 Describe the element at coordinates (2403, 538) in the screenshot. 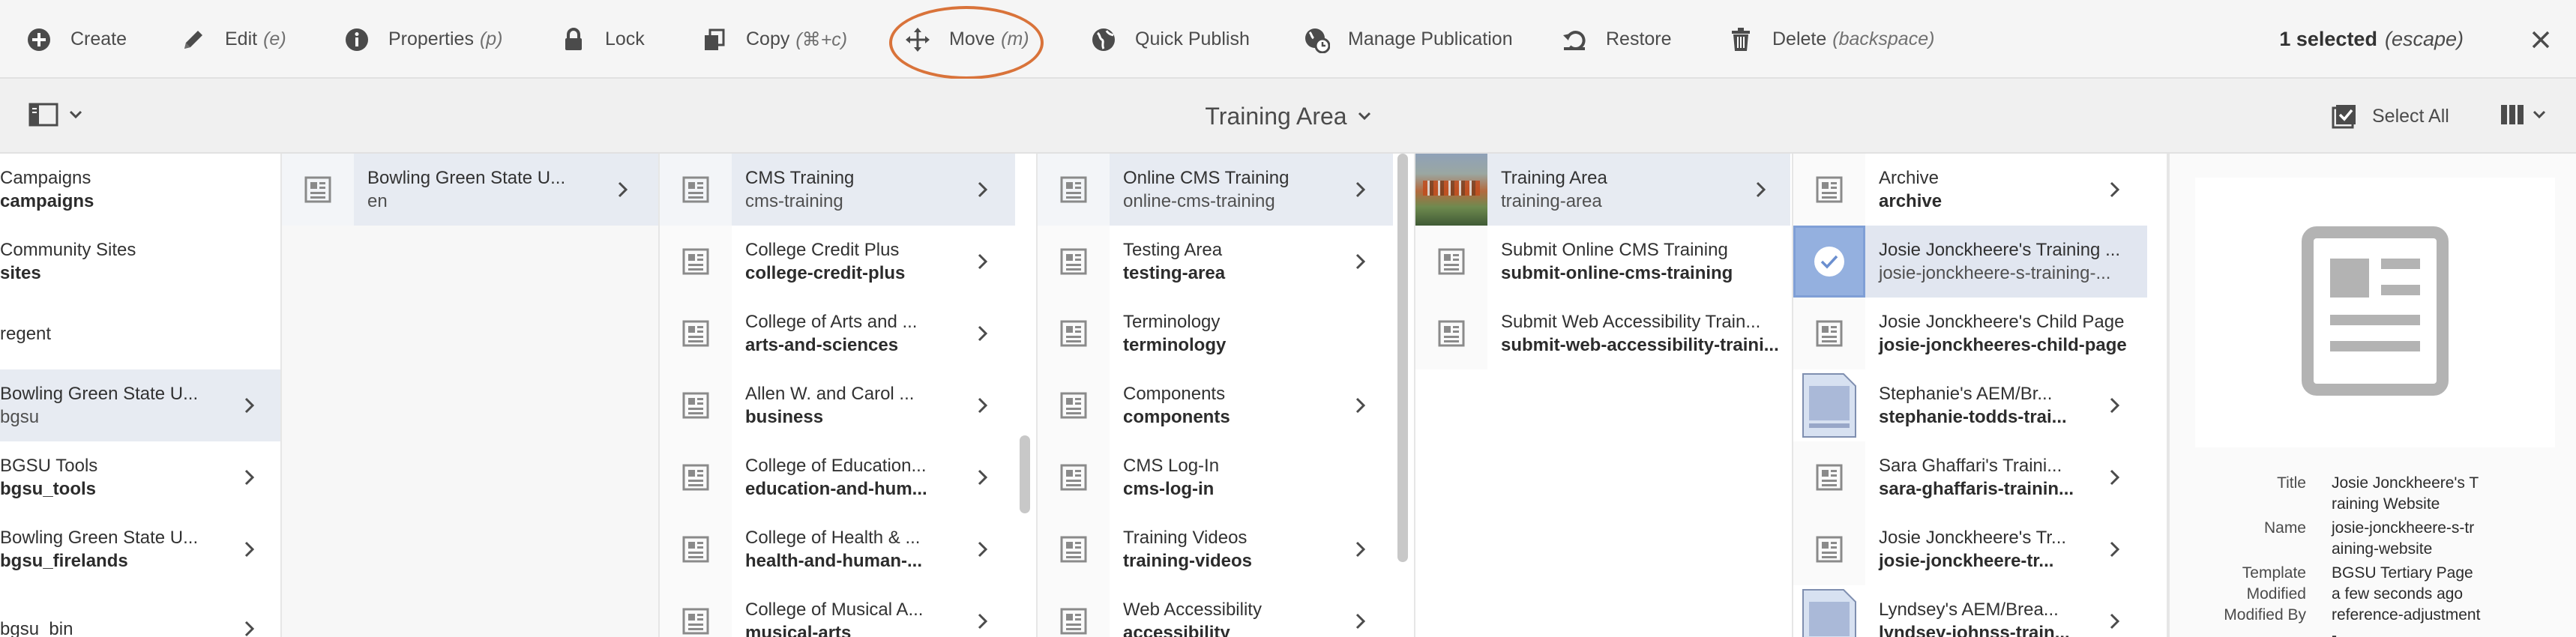

I see `meta-value: josie-jonckheere-s-training-website` at that location.